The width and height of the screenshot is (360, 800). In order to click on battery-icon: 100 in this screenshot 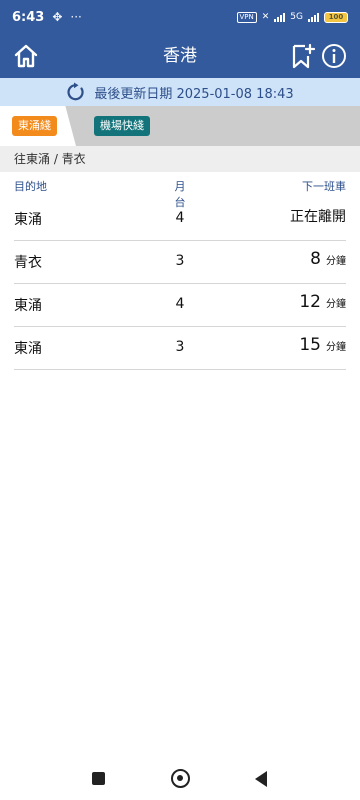, I will do `click(336, 17)`.